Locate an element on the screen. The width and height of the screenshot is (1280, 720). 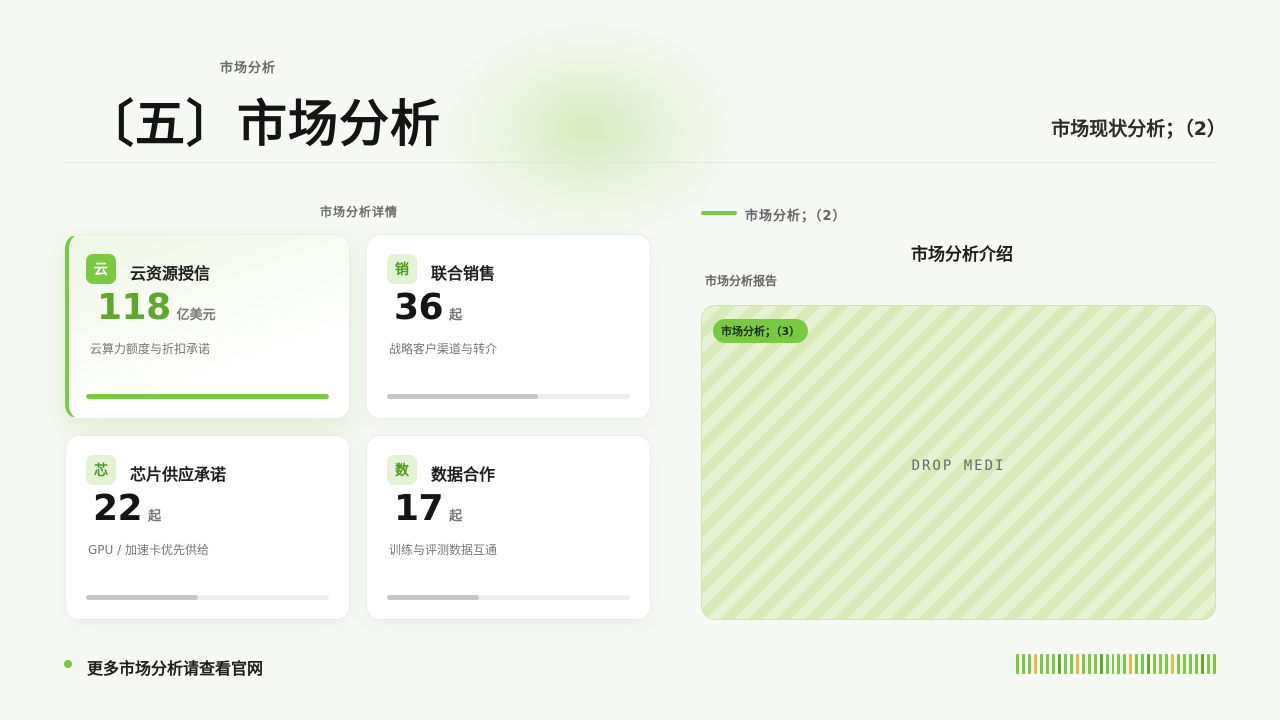
card-value-number: 22 is located at coordinates (118, 508).